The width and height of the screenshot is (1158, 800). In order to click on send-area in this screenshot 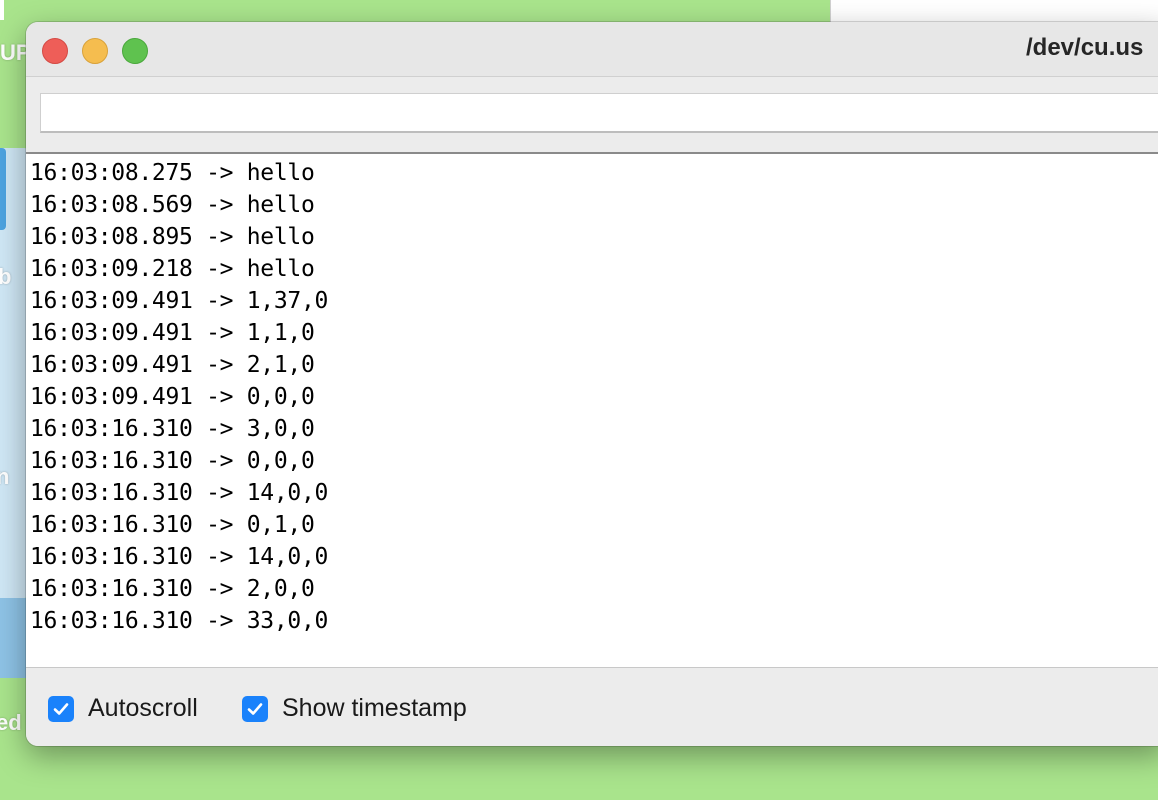, I will do `click(592, 115)`.